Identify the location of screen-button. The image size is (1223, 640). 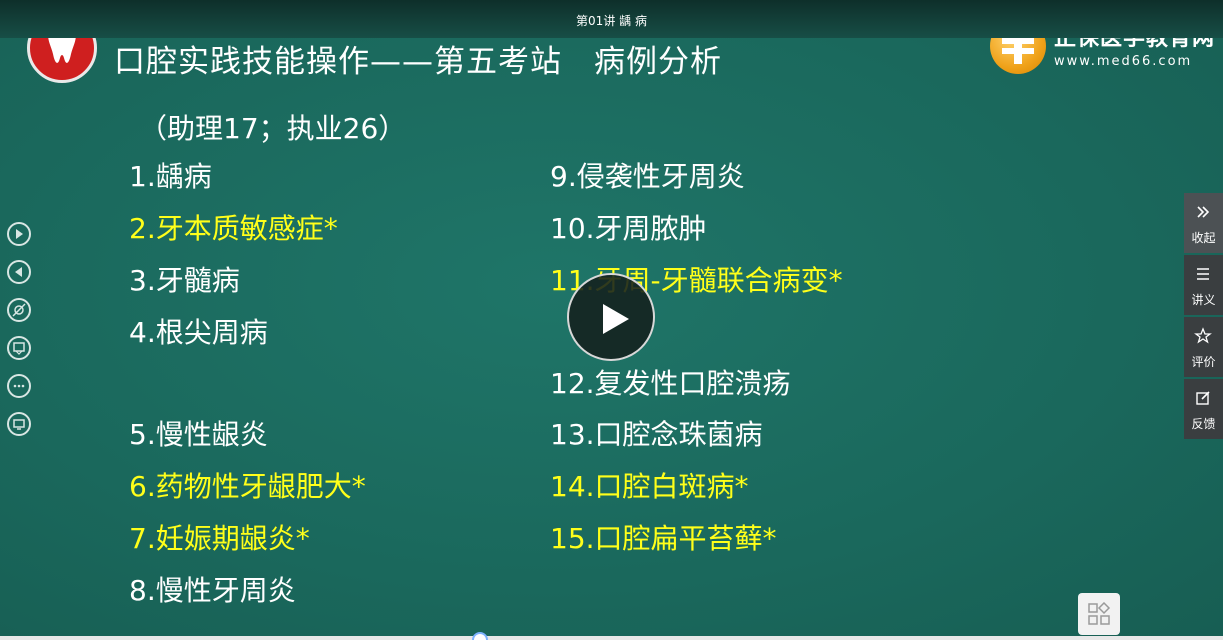
(19, 424).